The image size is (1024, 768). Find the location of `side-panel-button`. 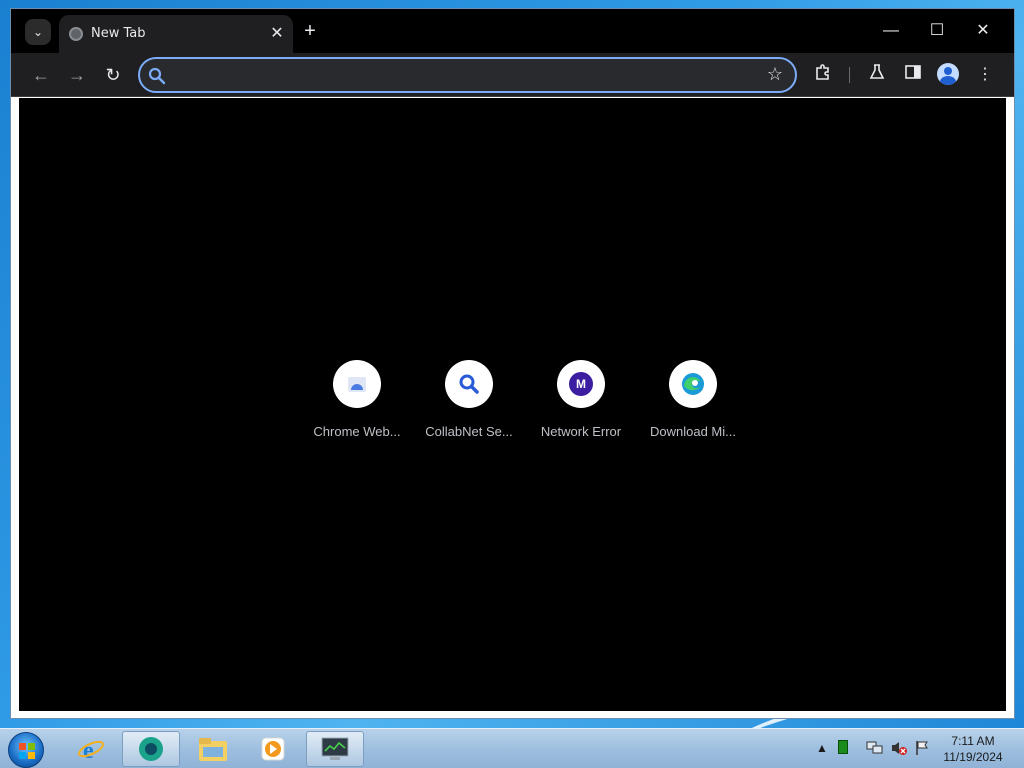

side-panel-button is located at coordinates (913, 75).